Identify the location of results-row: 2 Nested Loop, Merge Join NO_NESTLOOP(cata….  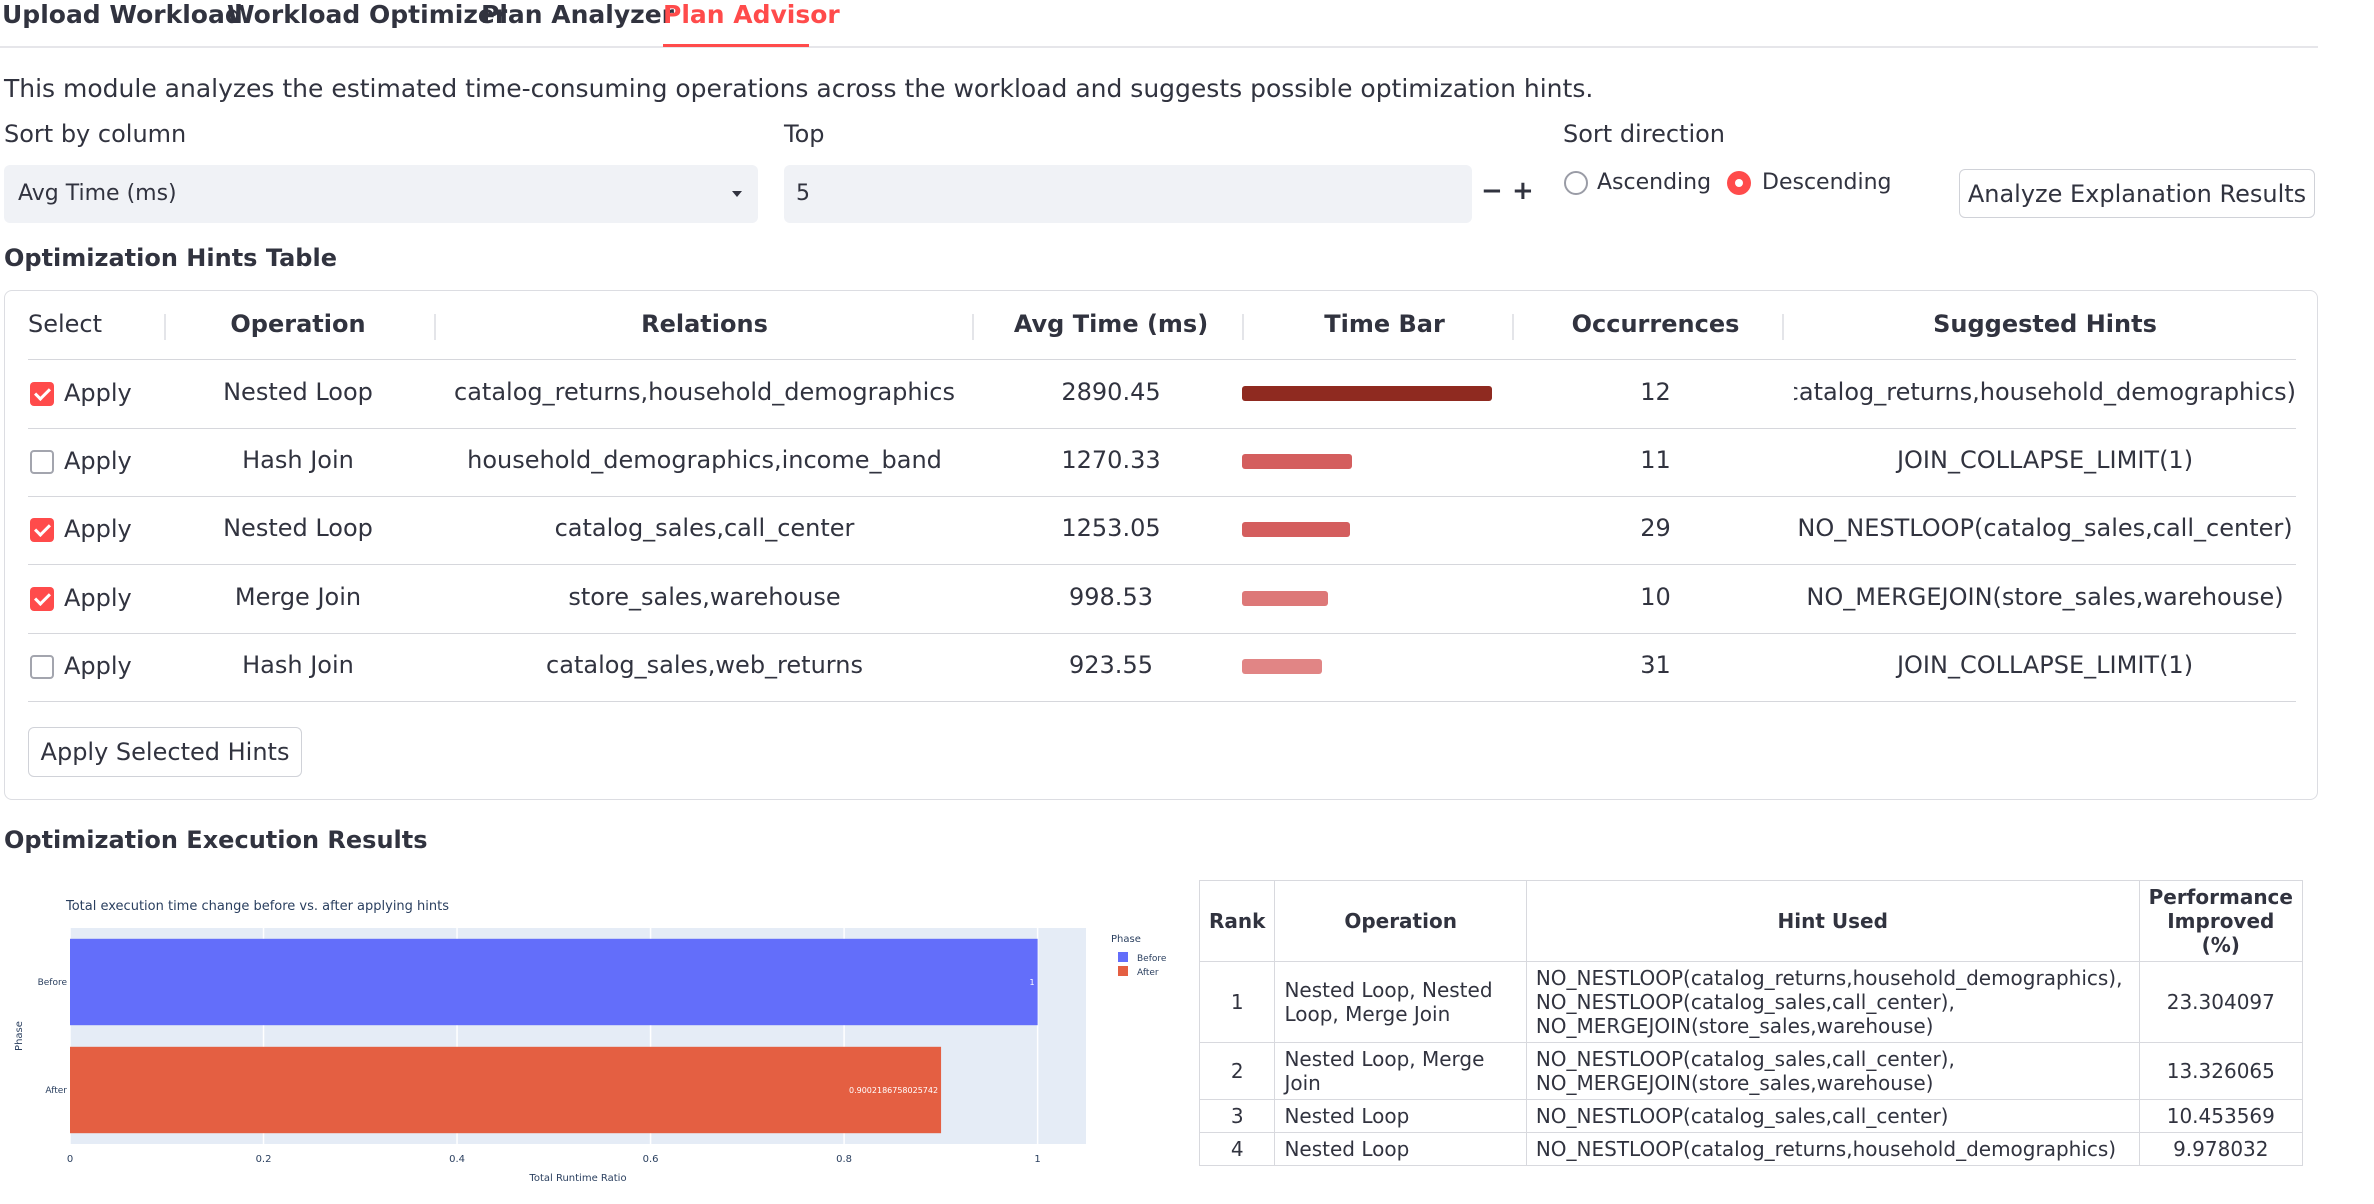
(1751, 1071).